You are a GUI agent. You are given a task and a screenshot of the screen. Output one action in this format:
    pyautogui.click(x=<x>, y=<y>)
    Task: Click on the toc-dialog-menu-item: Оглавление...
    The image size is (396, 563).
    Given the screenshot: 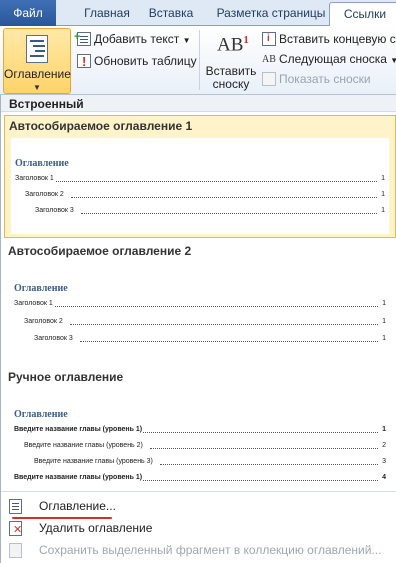 What is the action you would take?
    pyautogui.click(x=198, y=506)
    